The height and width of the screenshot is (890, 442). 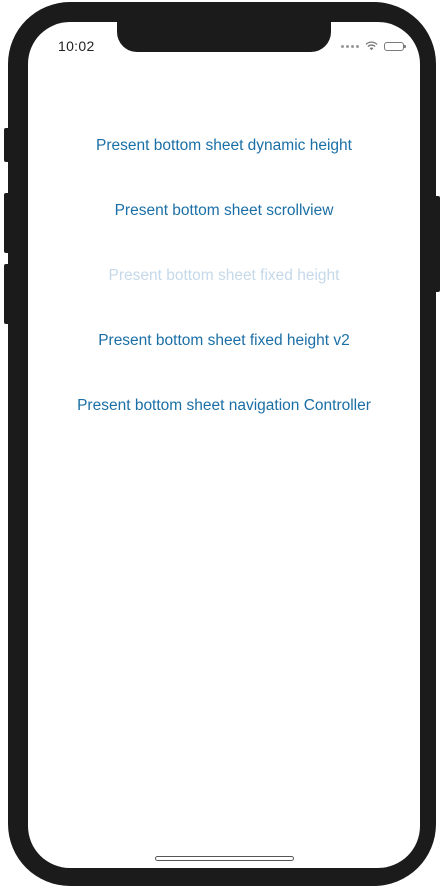 I want to click on present-dynamic-height-button: Present bottom sheet dynamic height, so click(x=224, y=164).